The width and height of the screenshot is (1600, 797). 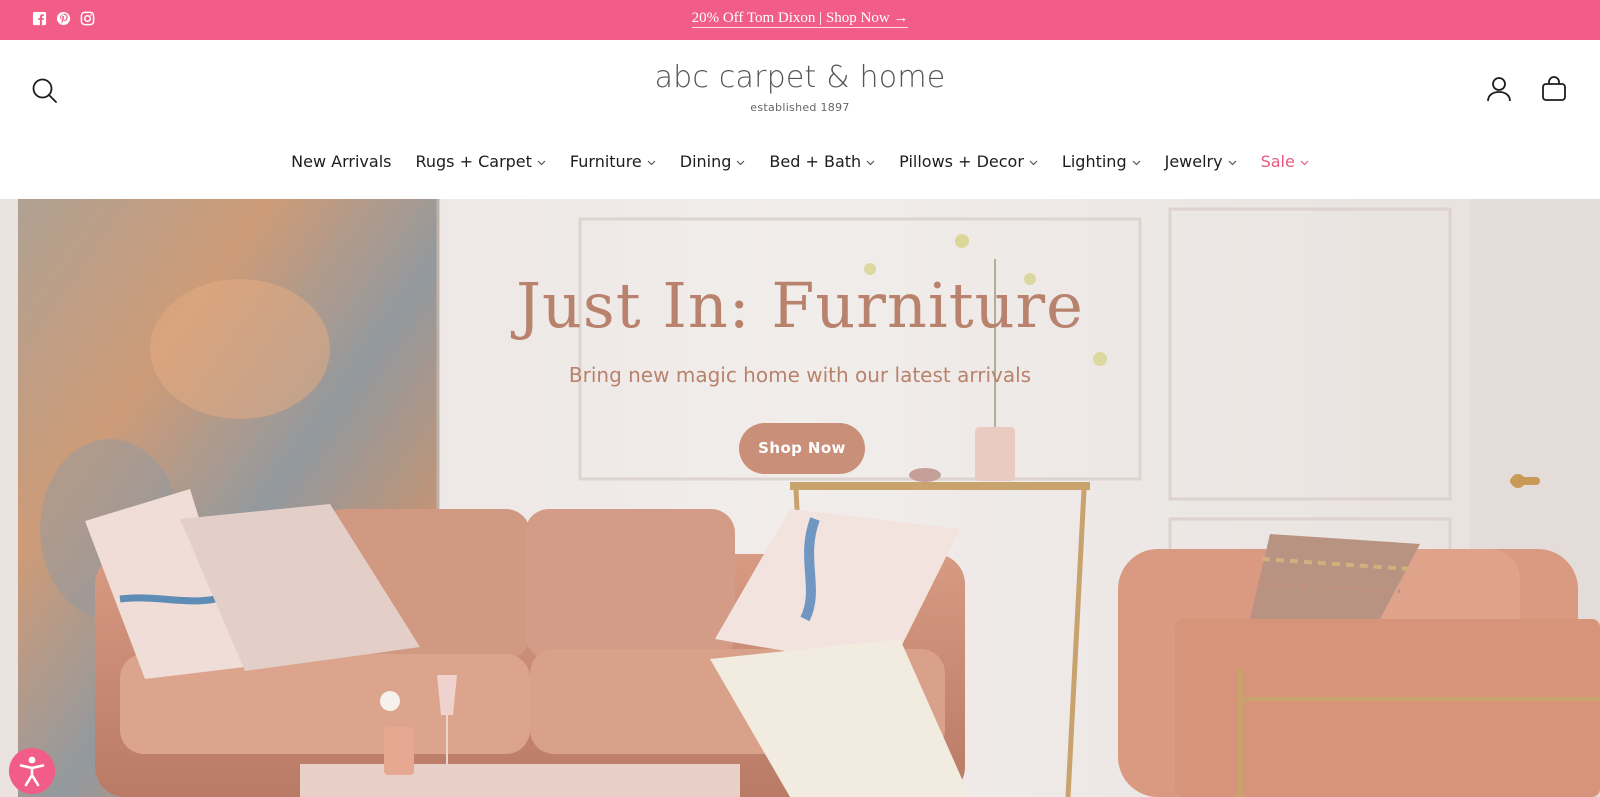 I want to click on nav-item-label: Dining, so click(x=705, y=161).